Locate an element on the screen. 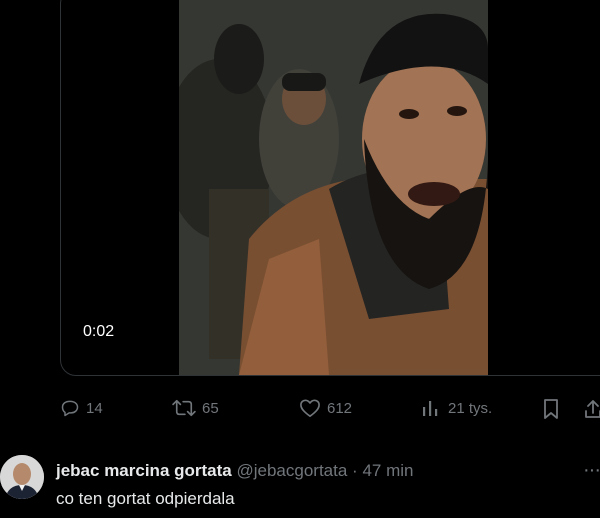  tweet-actions-bar: 14 65 612 21 tys. is located at coordinates (328, 411).